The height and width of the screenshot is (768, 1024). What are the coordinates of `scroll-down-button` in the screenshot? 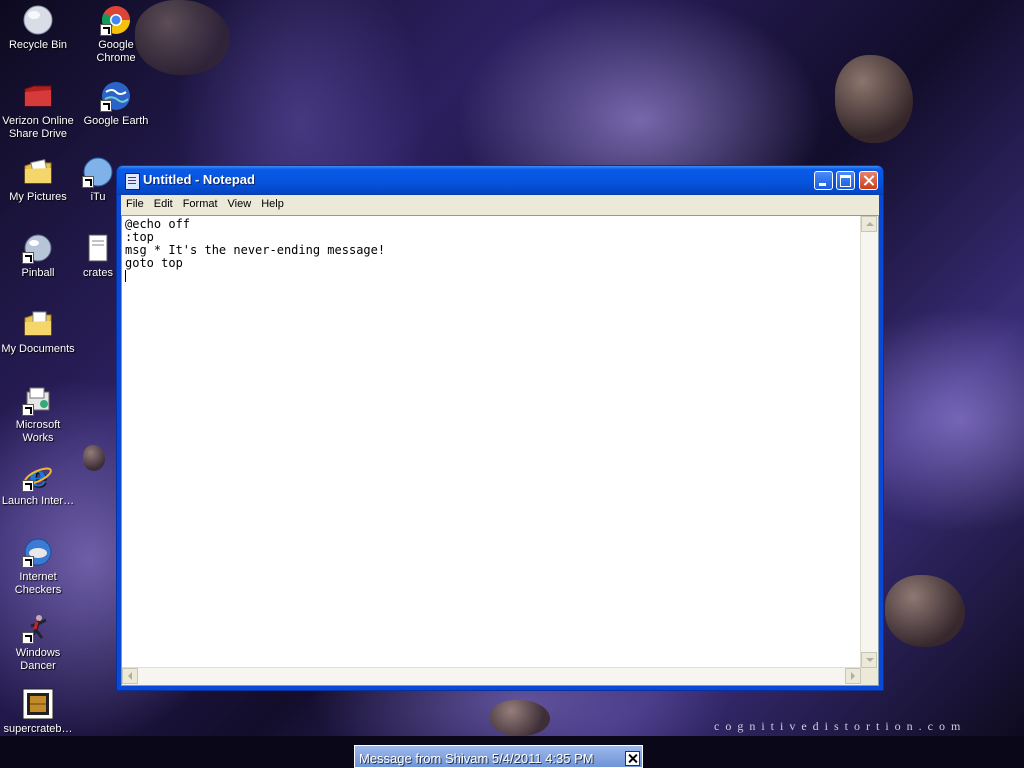 It's located at (869, 660).